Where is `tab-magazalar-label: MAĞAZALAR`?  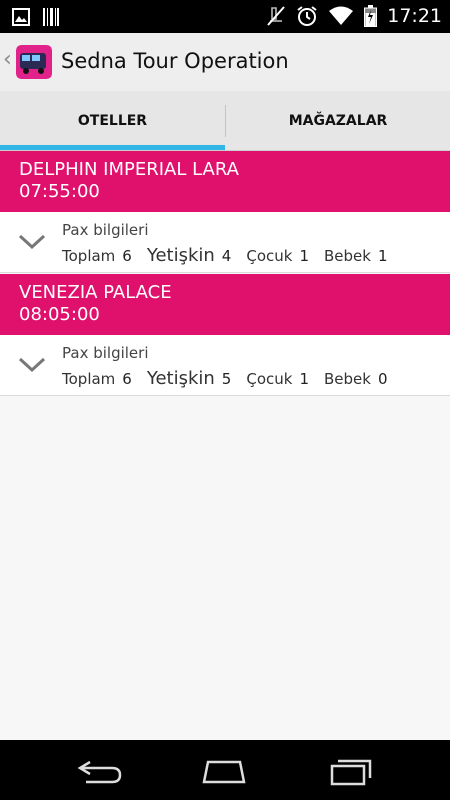
tab-magazalar-label: MAĞAZALAR is located at coordinates (338, 121).